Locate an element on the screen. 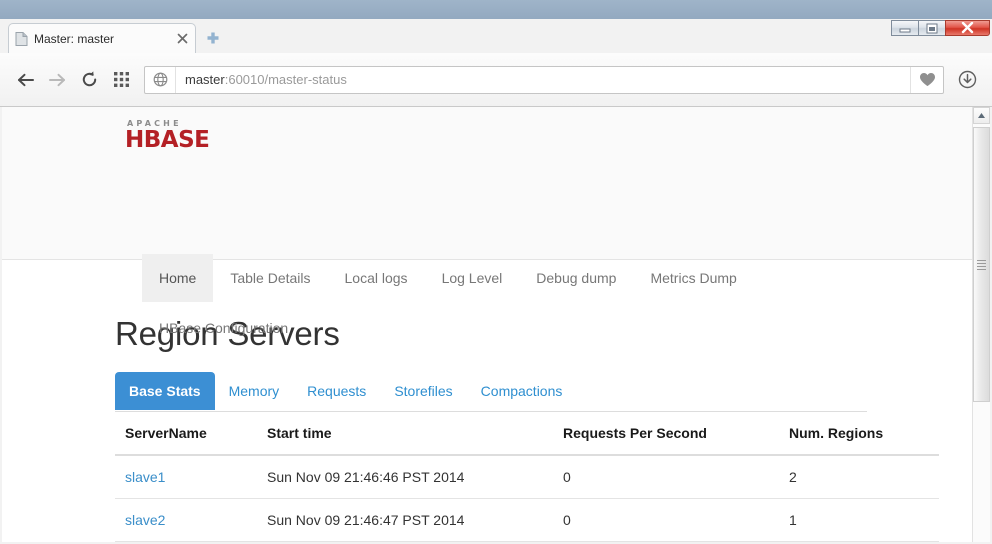  downloads-button is located at coordinates (967, 80).